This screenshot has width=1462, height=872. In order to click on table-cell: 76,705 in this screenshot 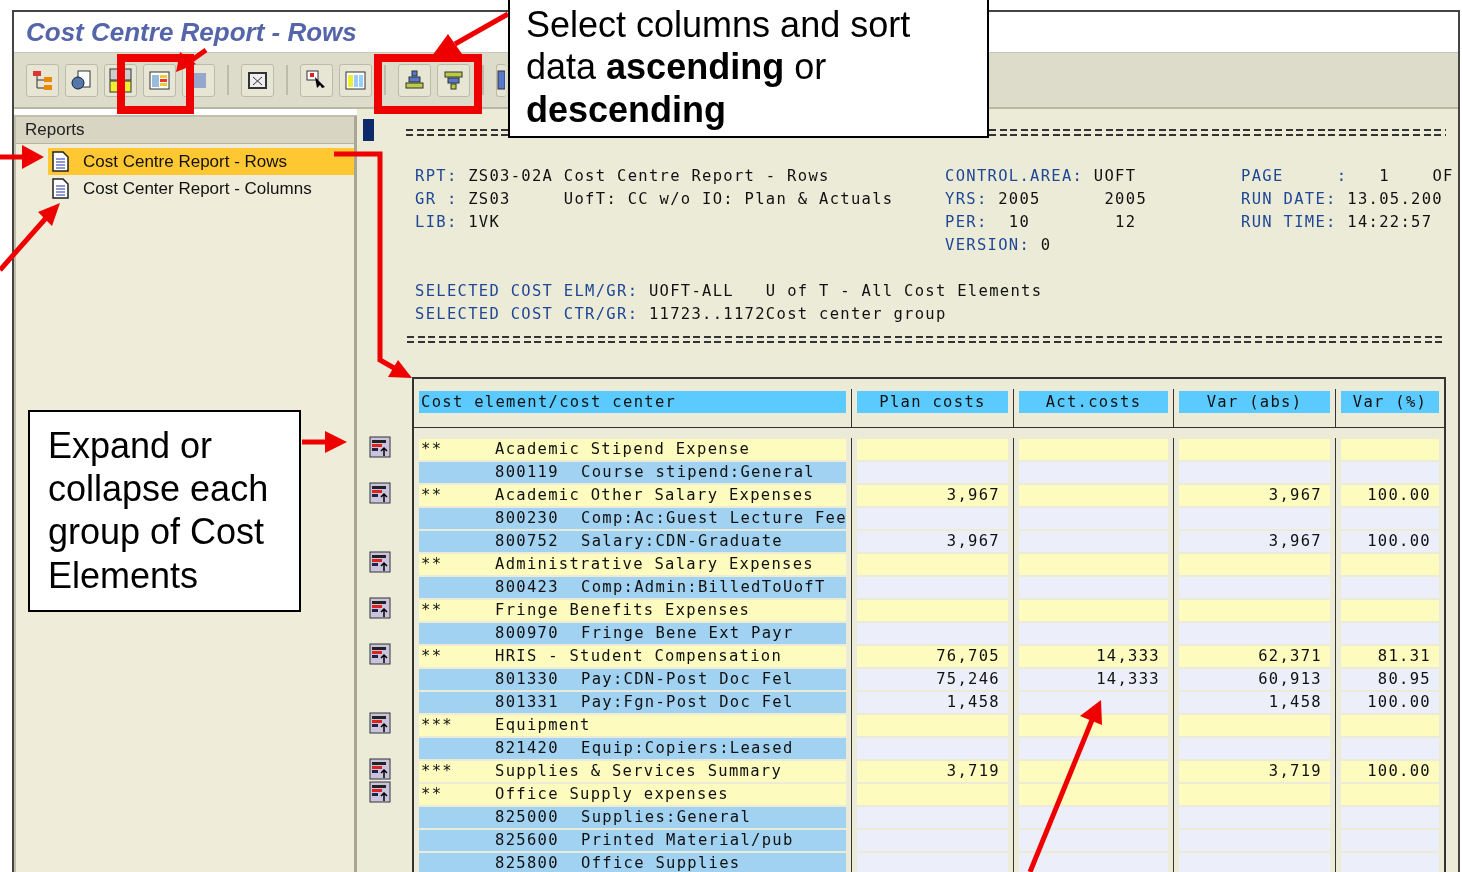, I will do `click(932, 656)`.